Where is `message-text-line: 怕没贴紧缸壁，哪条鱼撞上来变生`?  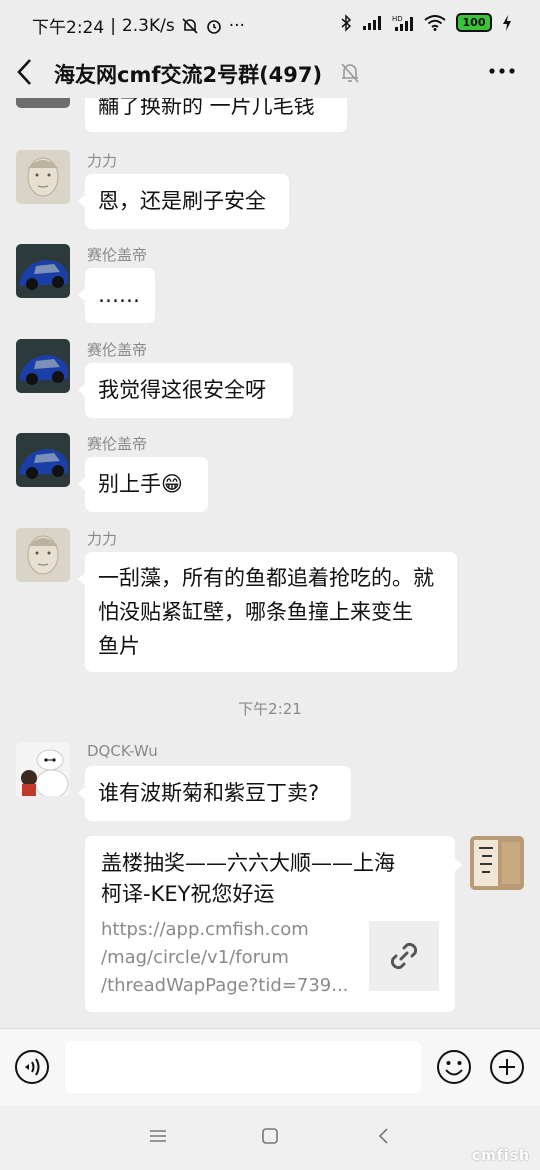 message-text-line: 怕没贴紧缸壁，哪条鱼撞上来变生 is located at coordinates (255, 612).